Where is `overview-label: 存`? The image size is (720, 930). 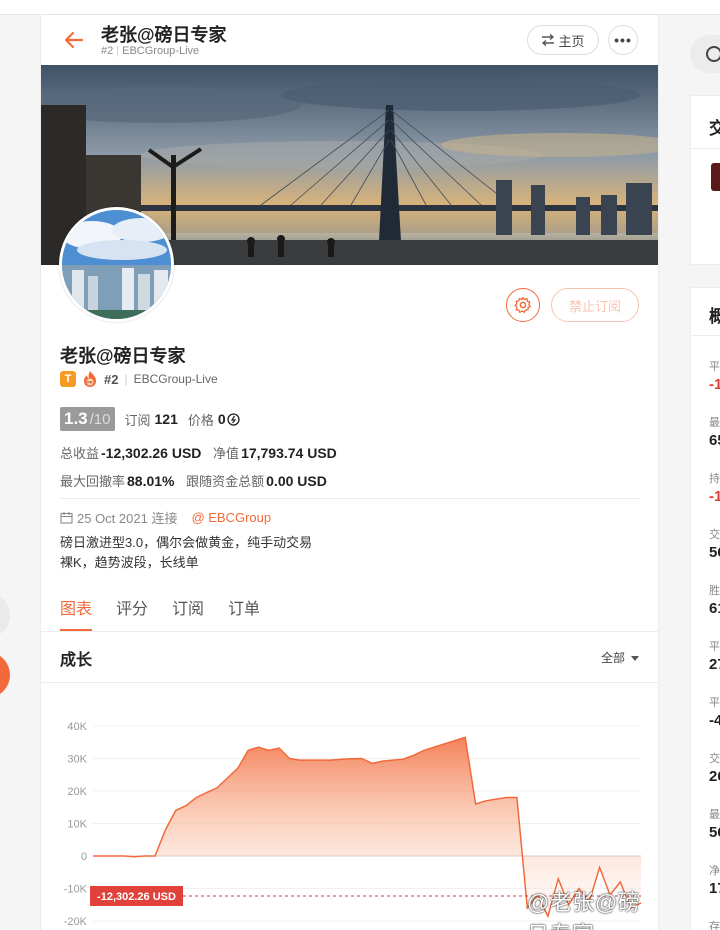
overview-label: 存 is located at coordinates (714, 925).